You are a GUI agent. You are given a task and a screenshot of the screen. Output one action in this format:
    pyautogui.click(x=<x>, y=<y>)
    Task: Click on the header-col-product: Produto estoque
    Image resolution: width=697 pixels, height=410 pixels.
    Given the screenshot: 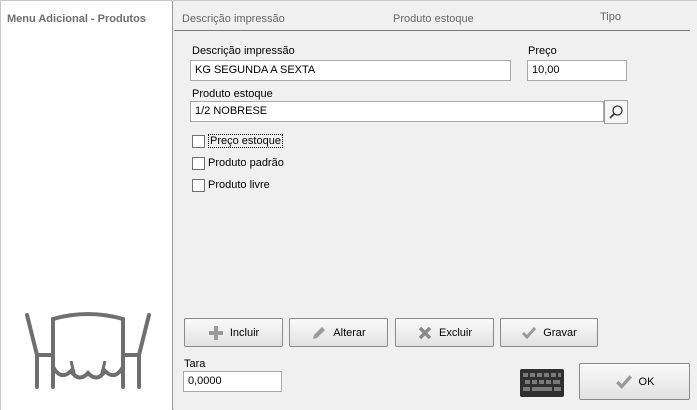 What is the action you would take?
    pyautogui.click(x=433, y=19)
    